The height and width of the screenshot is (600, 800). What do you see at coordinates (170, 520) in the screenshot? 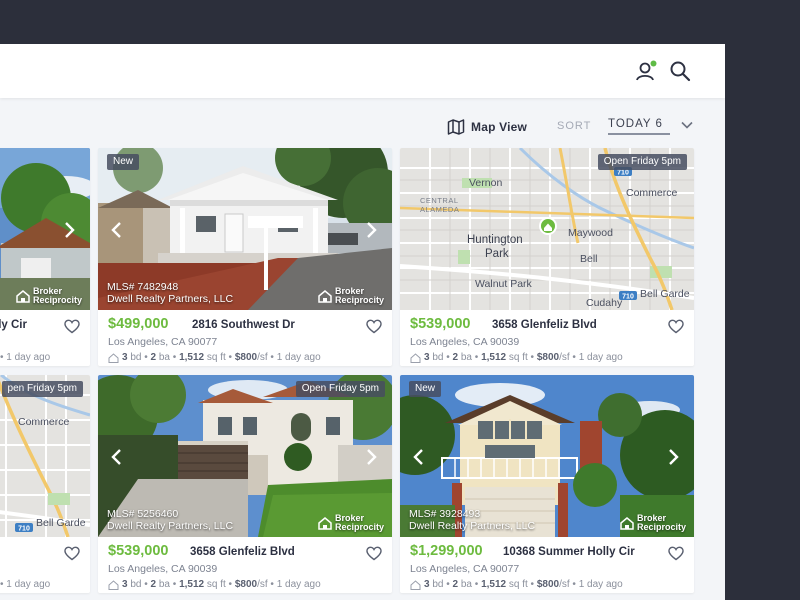
I see `listing-mls: MLS# 5256460 Dwell Realty Partners, LLC` at bounding box center [170, 520].